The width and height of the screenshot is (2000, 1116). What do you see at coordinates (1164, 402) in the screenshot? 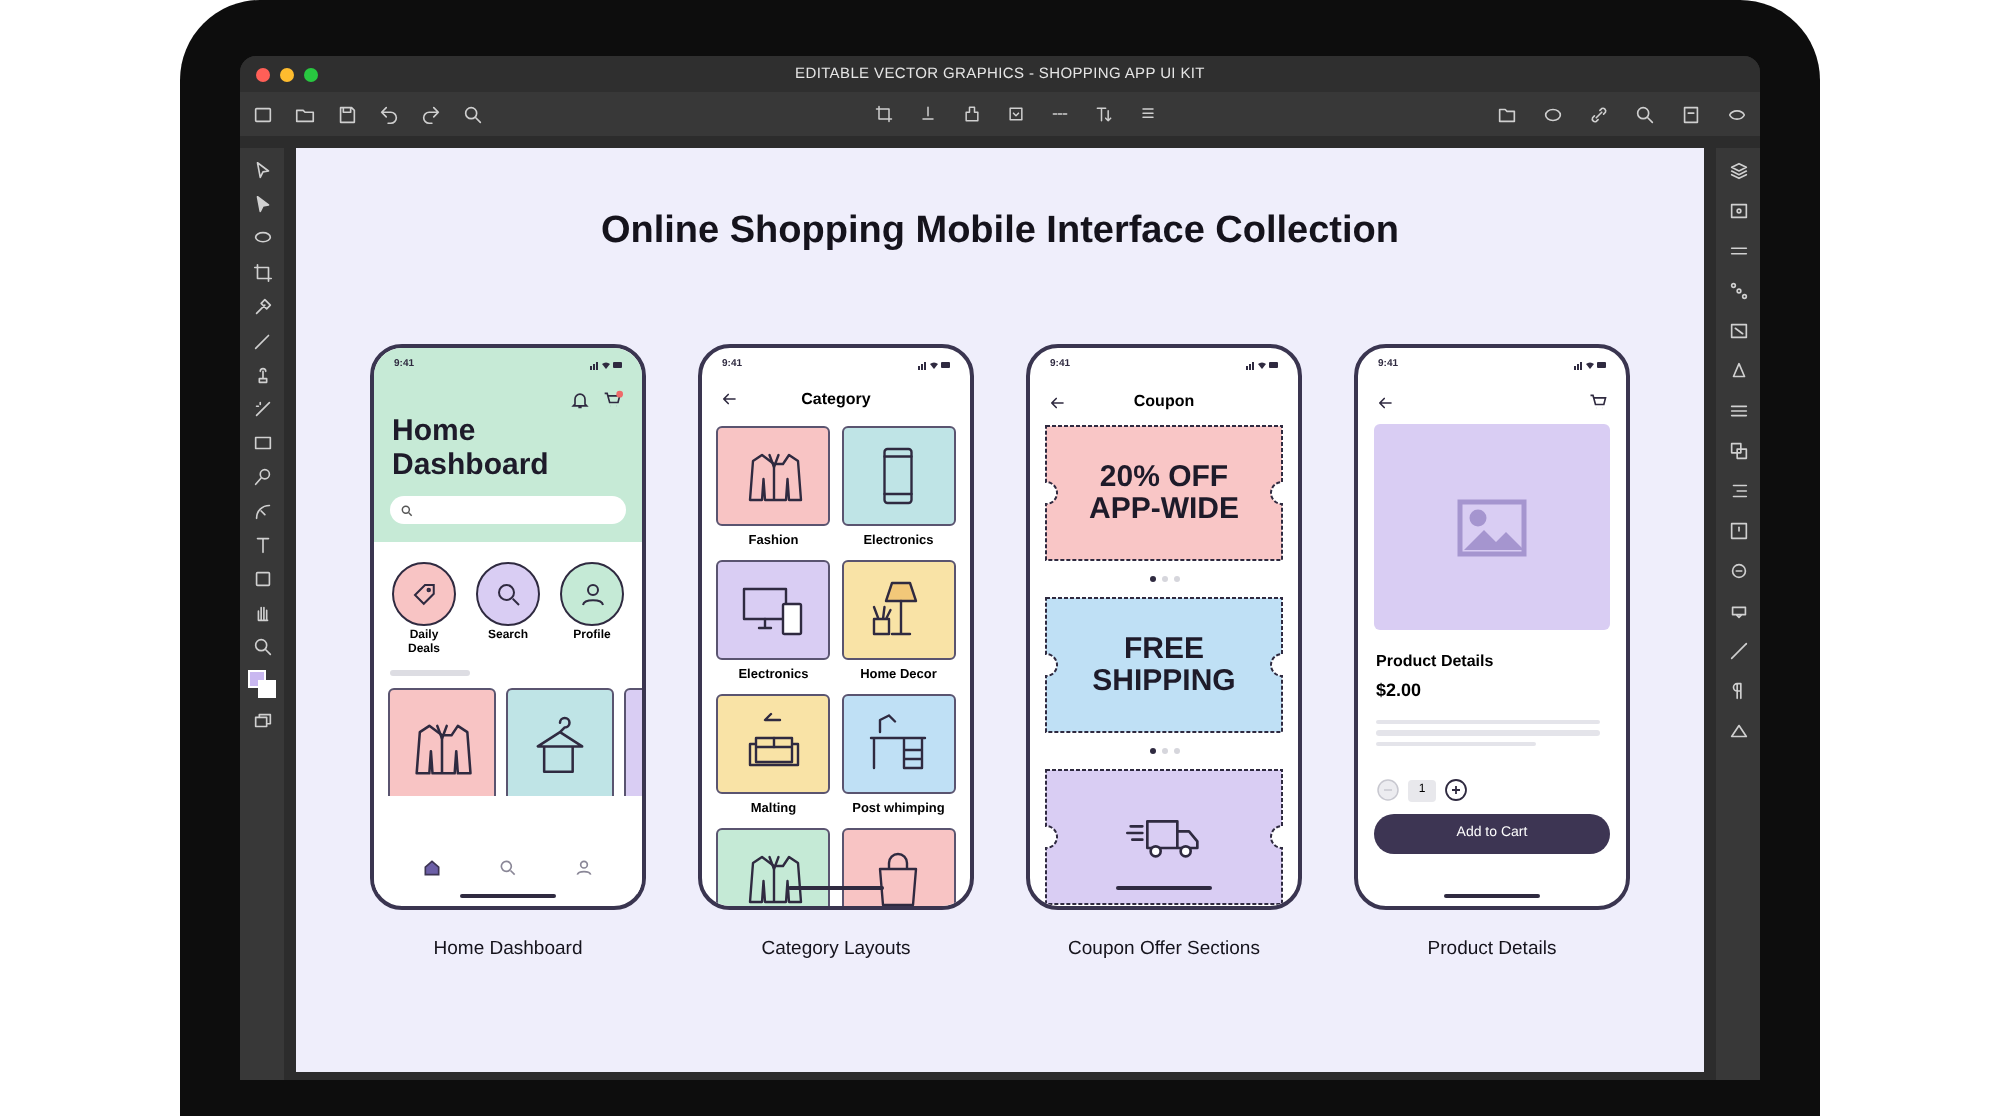
I see `screen-title: Coupon` at bounding box center [1164, 402].